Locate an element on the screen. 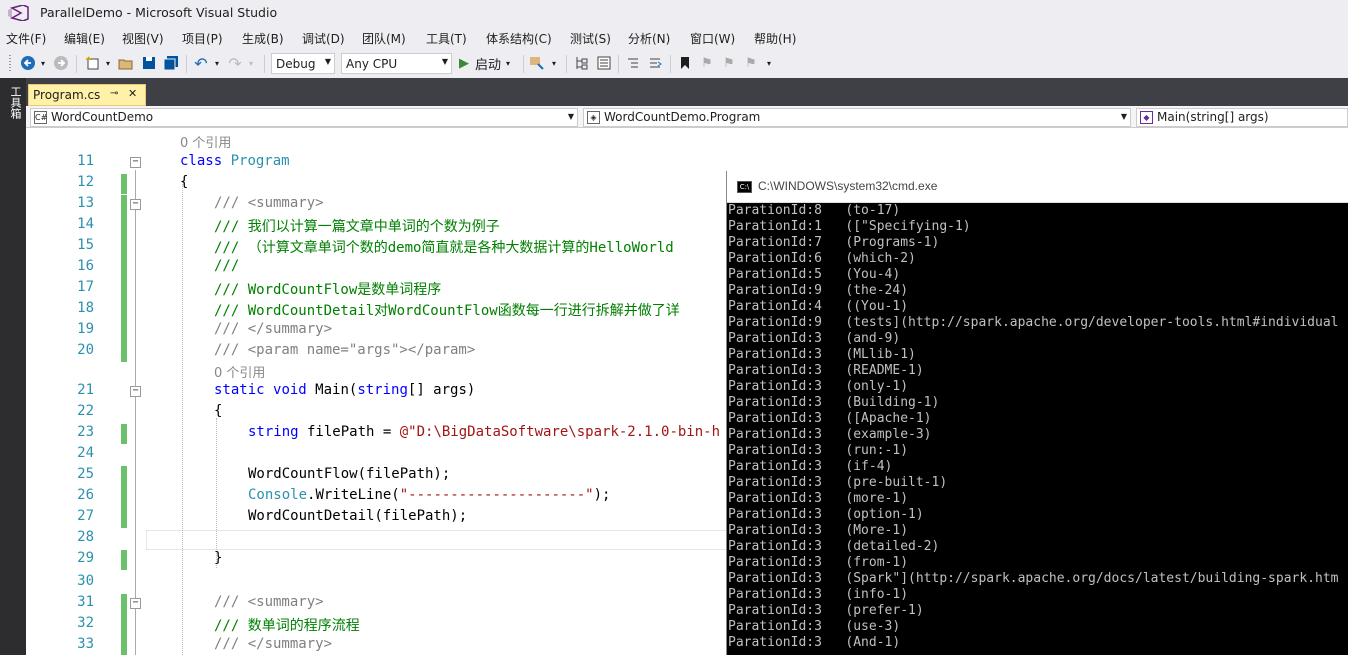 The height and width of the screenshot is (655, 1348). visual-studio-logo-icon is located at coordinates (18, 13).